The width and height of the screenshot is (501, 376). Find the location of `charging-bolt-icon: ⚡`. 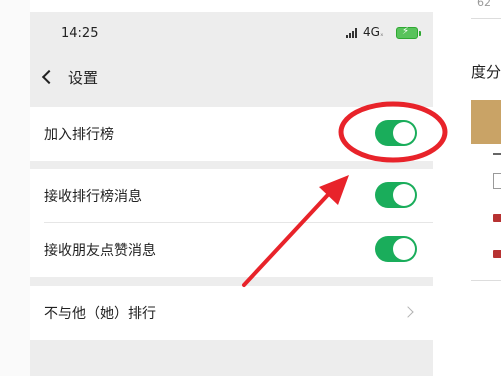

charging-bolt-icon: ⚡ is located at coordinates (406, 31).